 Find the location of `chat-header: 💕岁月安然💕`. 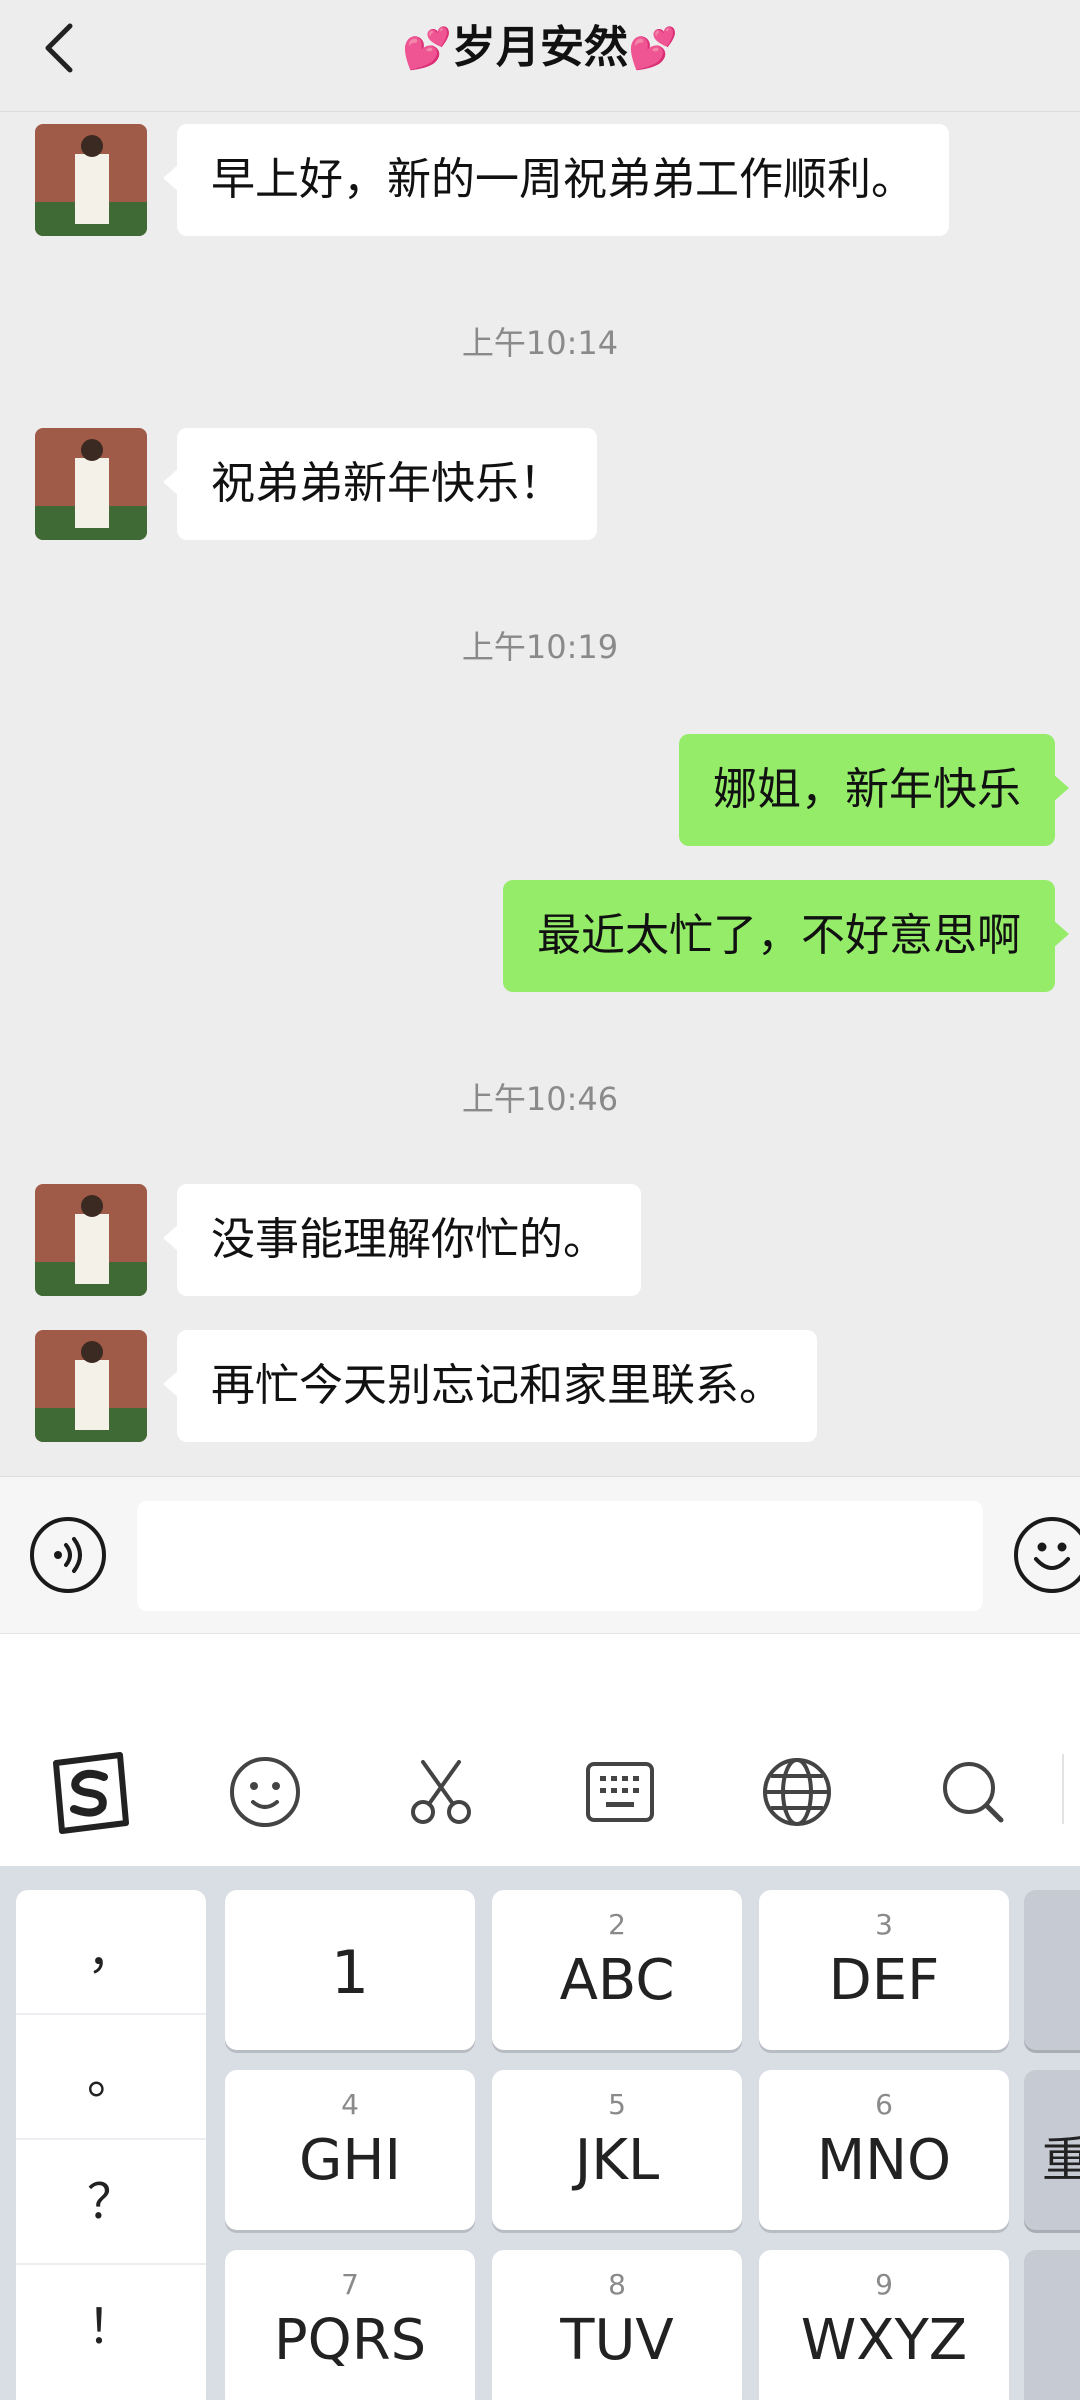

chat-header: 💕岁月安然💕 is located at coordinates (540, 56).